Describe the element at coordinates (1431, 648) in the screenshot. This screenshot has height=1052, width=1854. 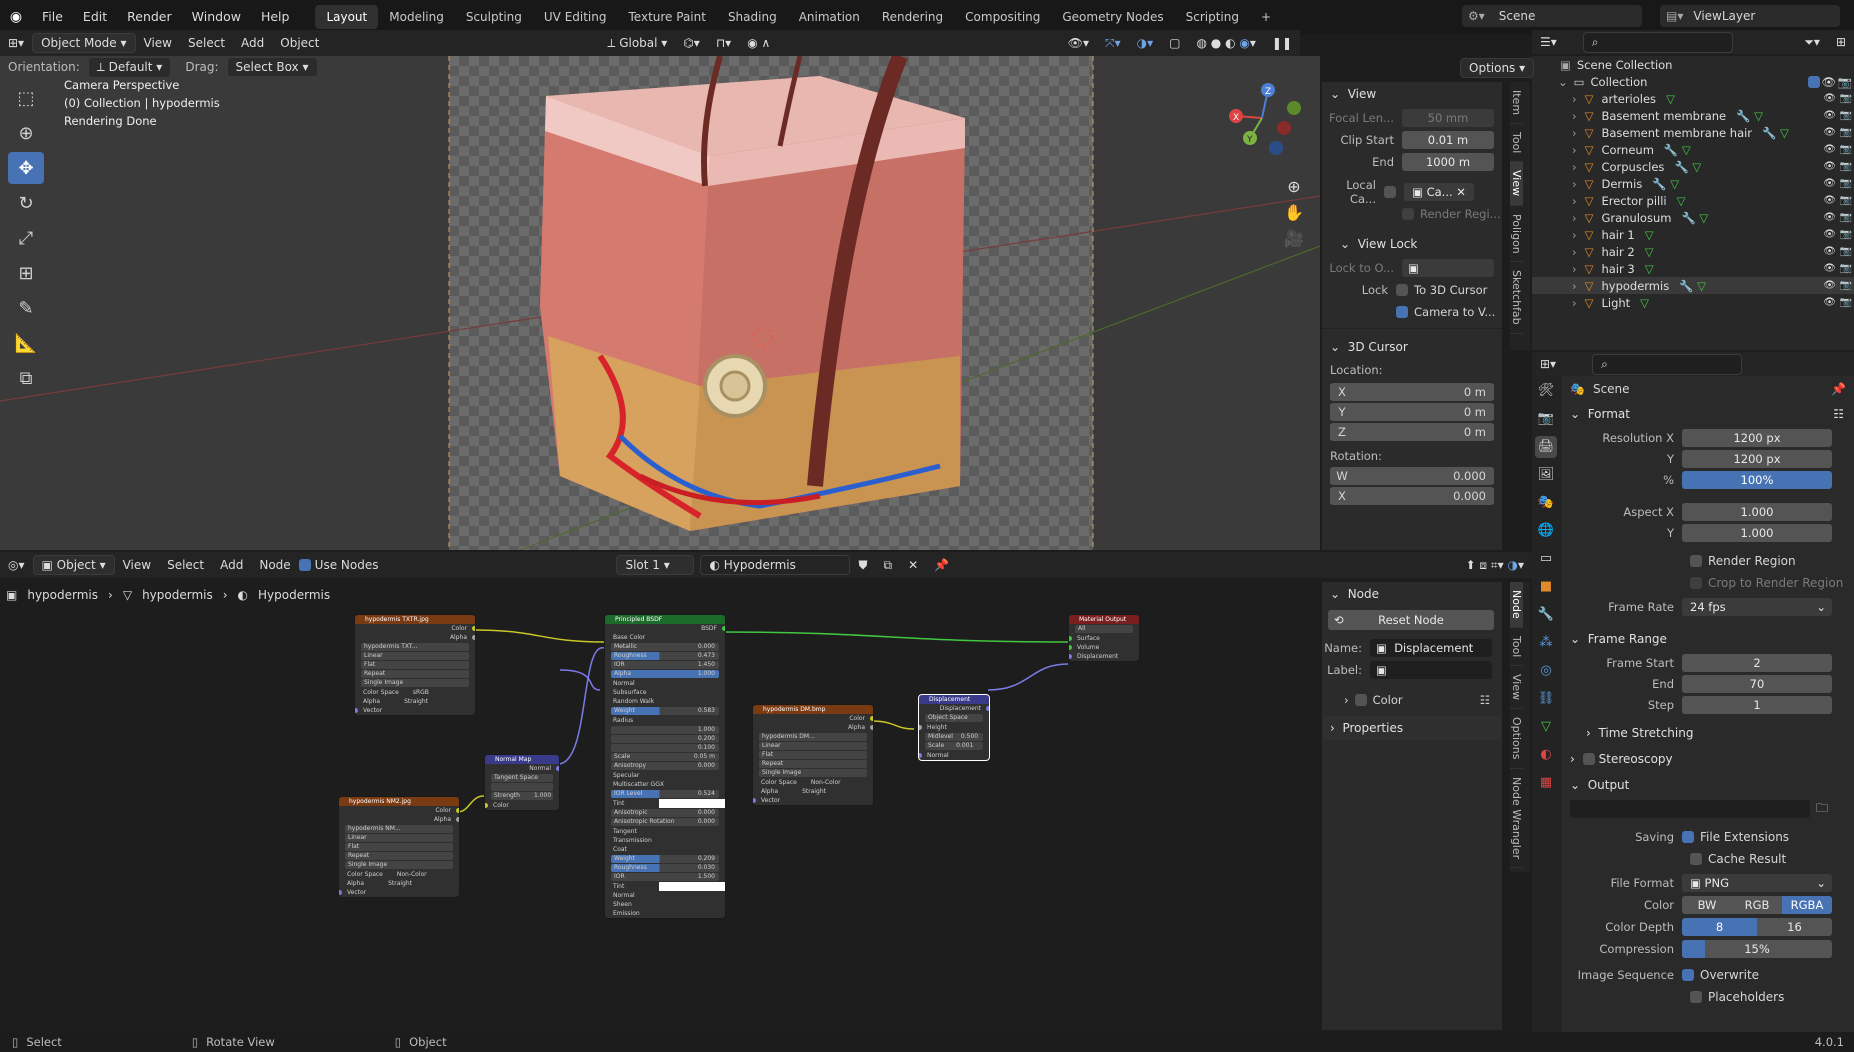
I see `node-name-field: ▣ Displacement` at that location.